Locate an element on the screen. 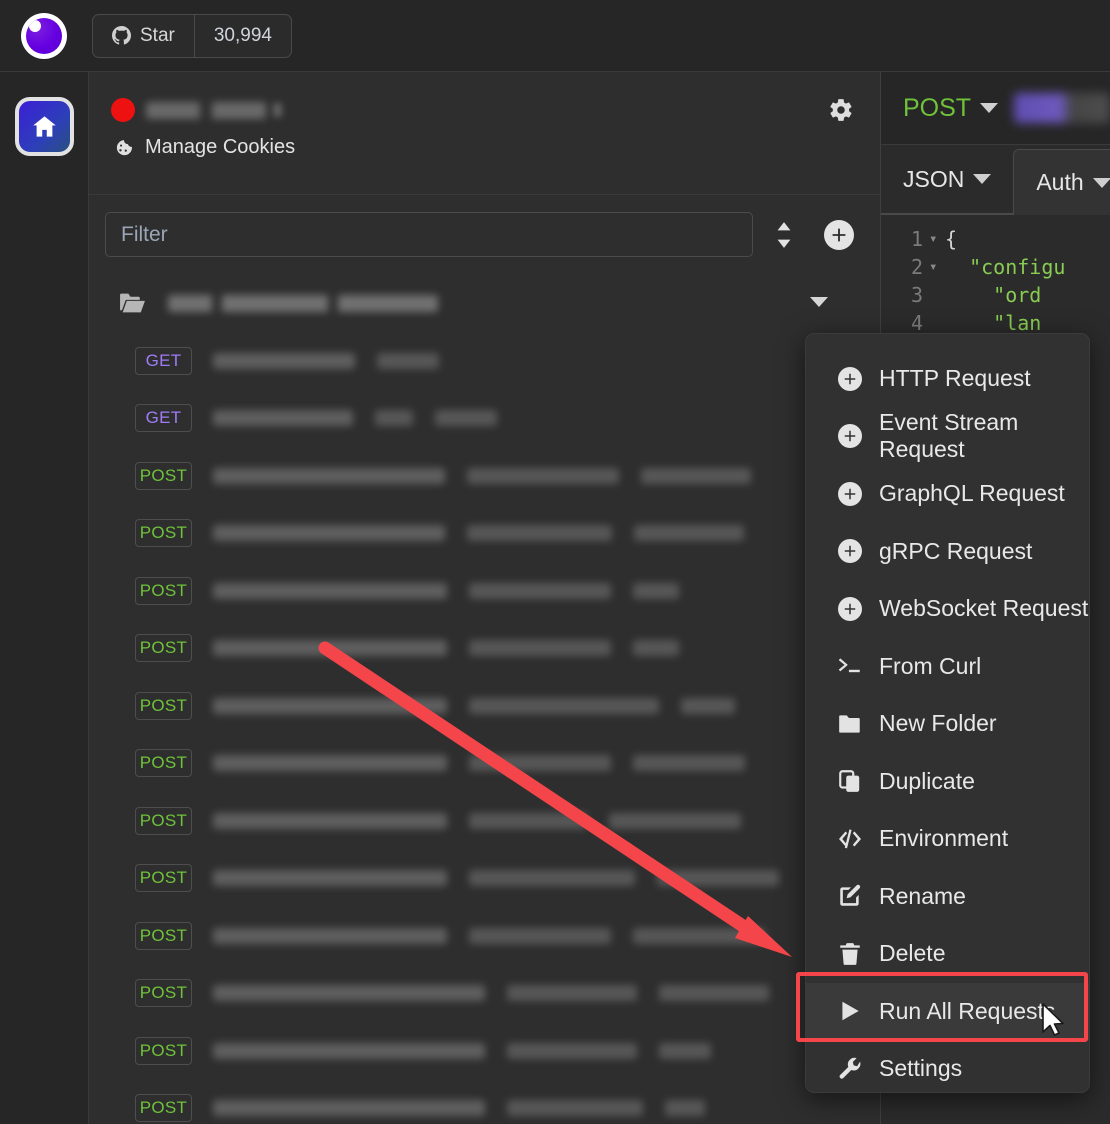 This screenshot has width=1110, height=1124. menu-item-label: Settings is located at coordinates (921, 1068).